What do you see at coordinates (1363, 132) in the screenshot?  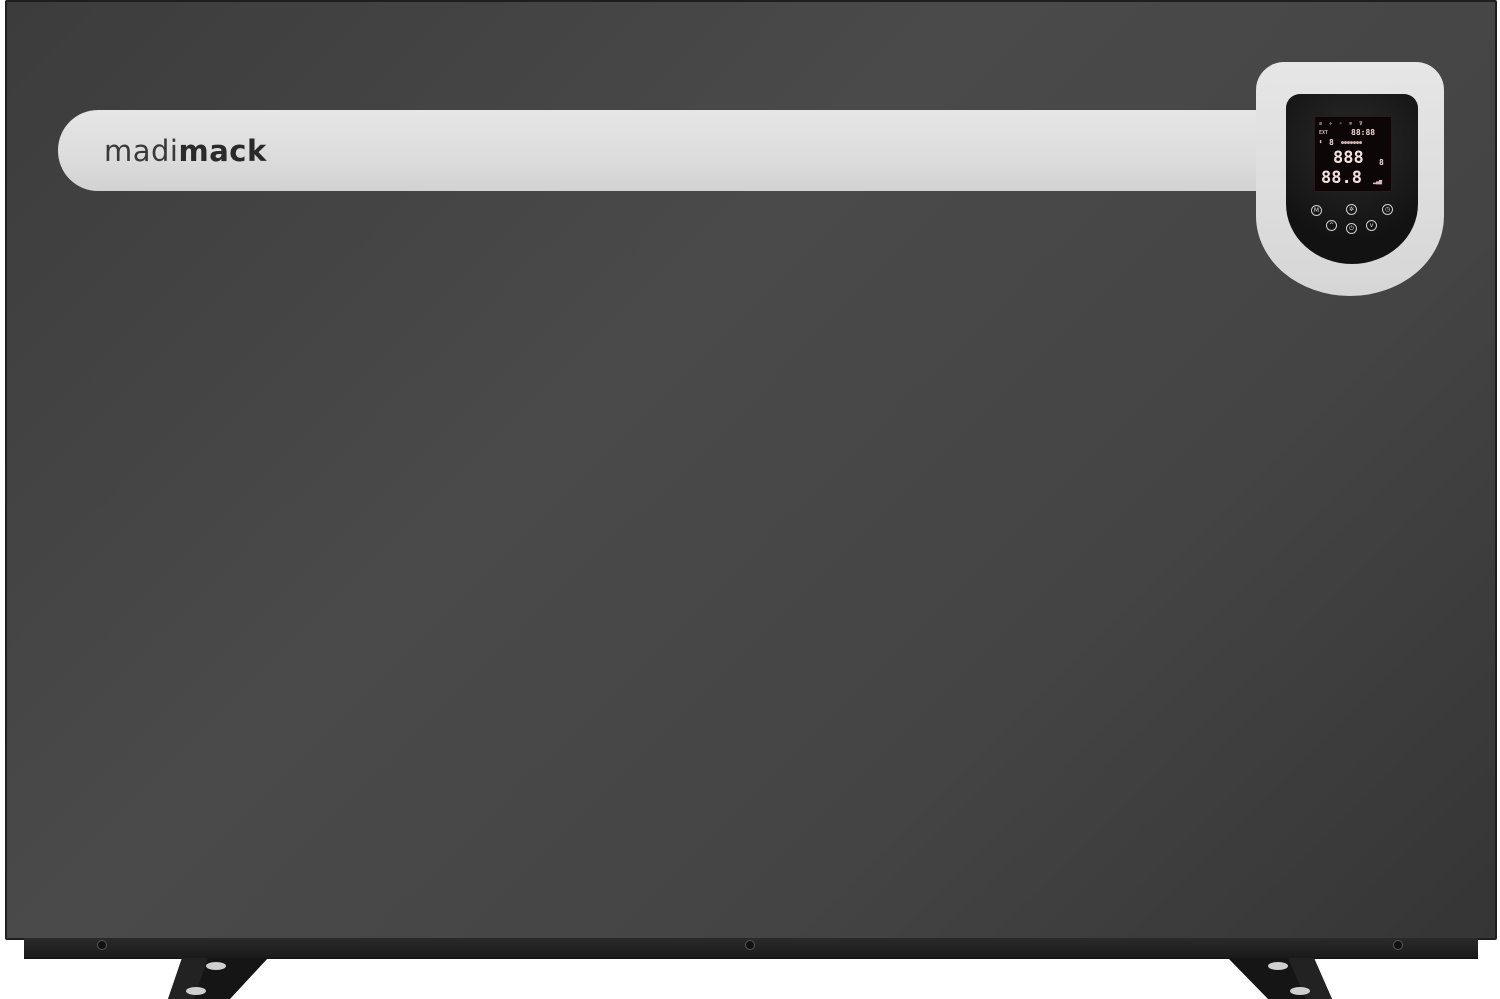 I see `lcd-clock: 88:88` at bounding box center [1363, 132].